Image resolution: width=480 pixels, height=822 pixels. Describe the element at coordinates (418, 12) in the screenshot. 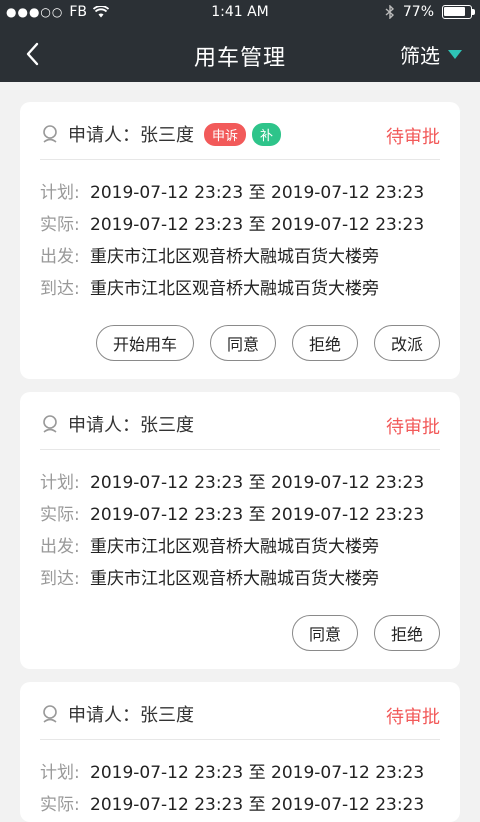

I see `battery-percent: 77%` at that location.